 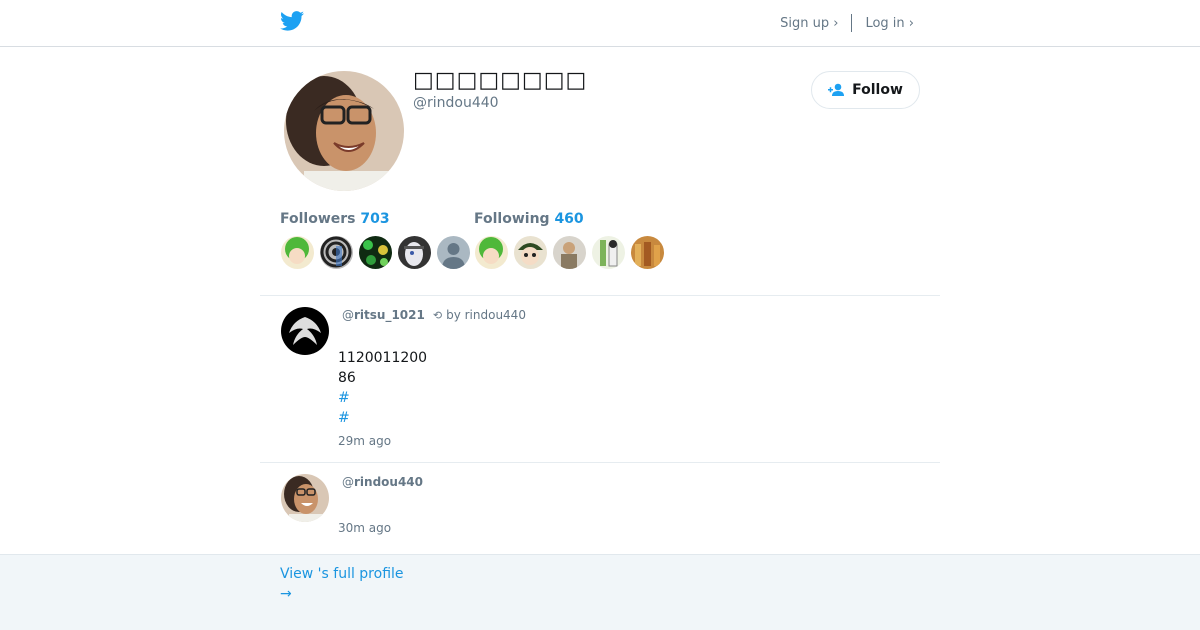 I want to click on tweet-author-handle: rindou440, so click(x=388, y=482).